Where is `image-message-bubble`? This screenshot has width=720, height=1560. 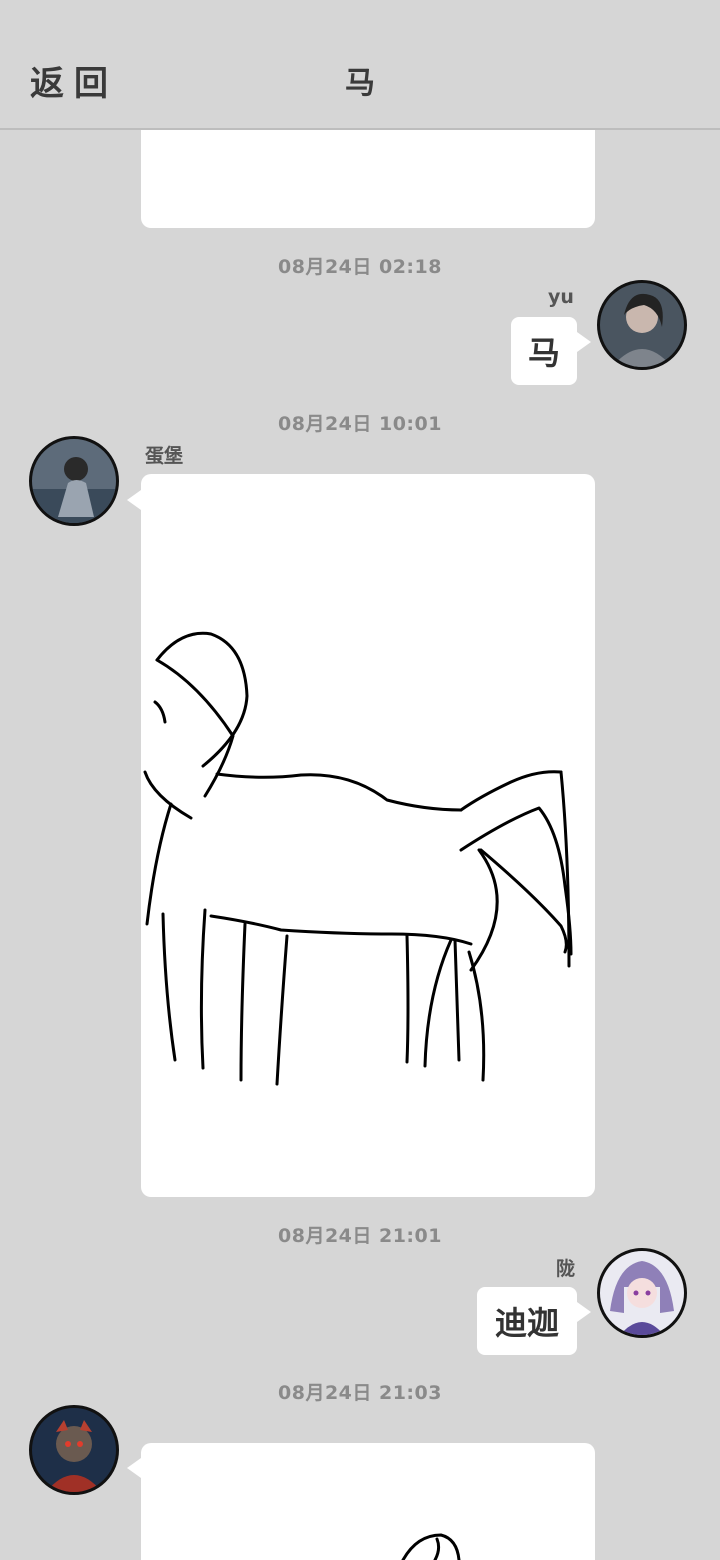 image-message-bubble is located at coordinates (368, 1501).